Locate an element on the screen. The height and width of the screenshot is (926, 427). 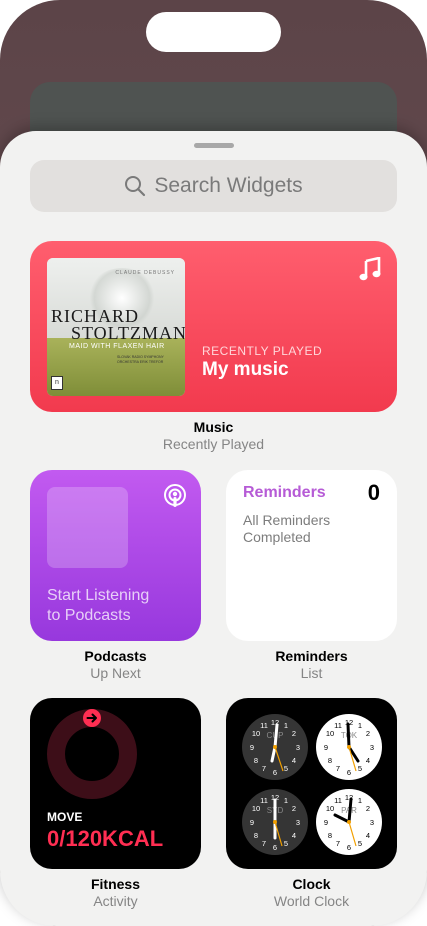
search-icon is located at coordinates (135, 186).